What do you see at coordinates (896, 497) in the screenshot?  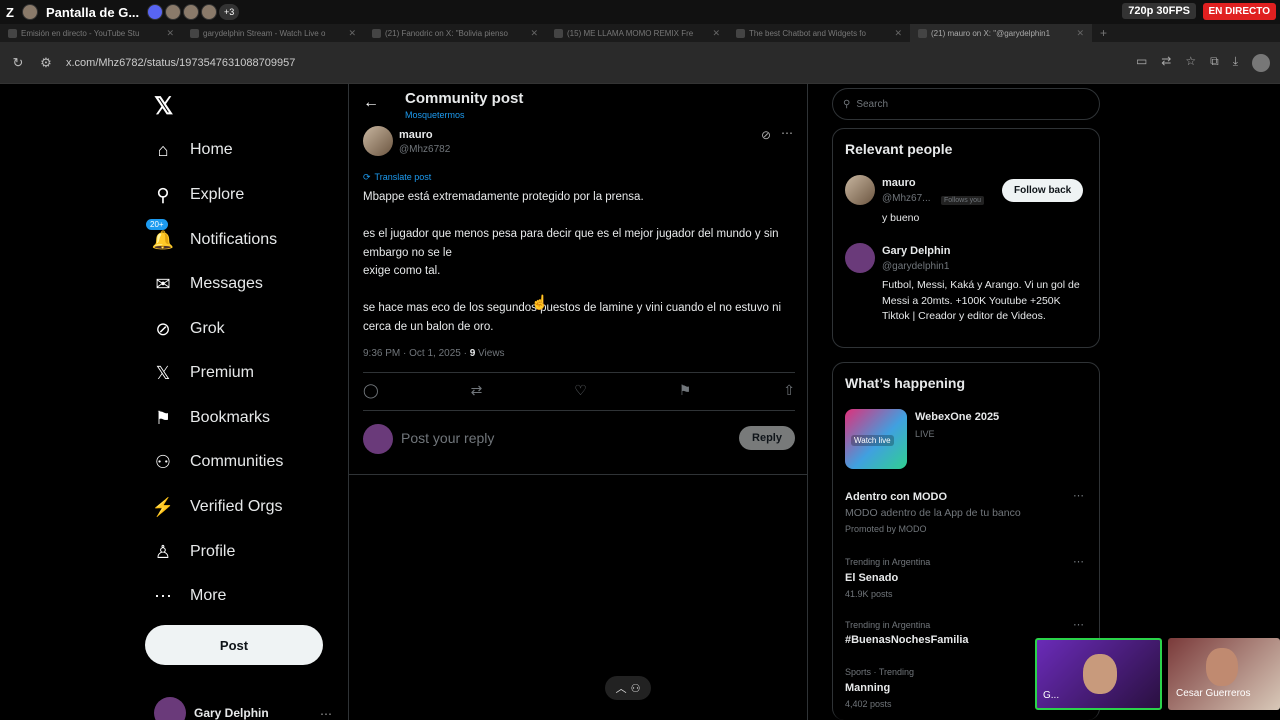 I see `trend-title: Adentro con MODO` at bounding box center [896, 497].